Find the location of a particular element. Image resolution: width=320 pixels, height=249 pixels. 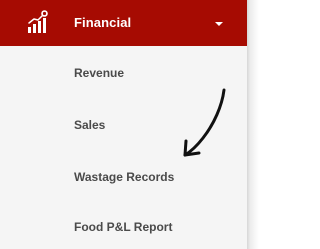

menu-item-label: Food P&L Report is located at coordinates (123, 227).